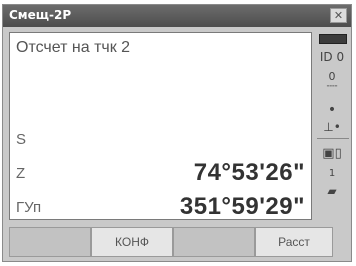 This screenshot has height=266, width=356. Describe the element at coordinates (332, 87) in the screenshot. I see `tilt-bar-icon: ╌╌` at that location.